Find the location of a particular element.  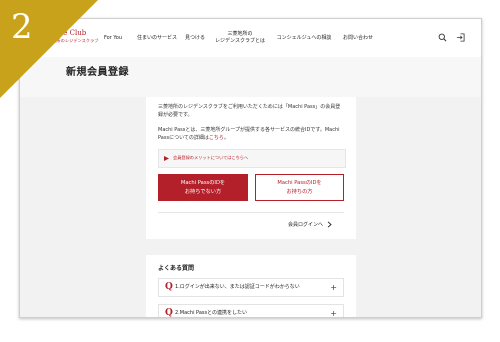

about-end: 。 is located at coordinates (226, 138).